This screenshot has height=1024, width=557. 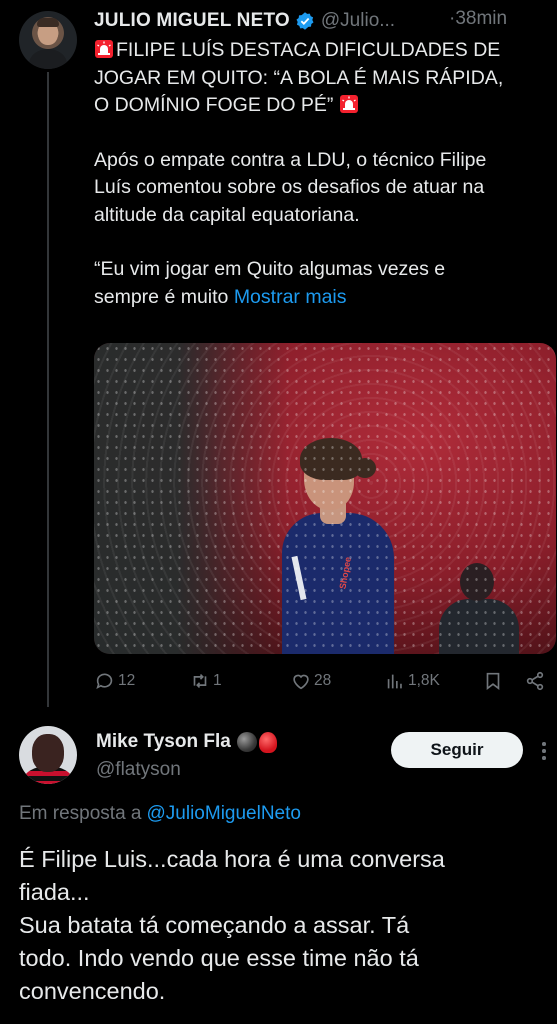 I want to click on share-action, so click(x=535, y=681).